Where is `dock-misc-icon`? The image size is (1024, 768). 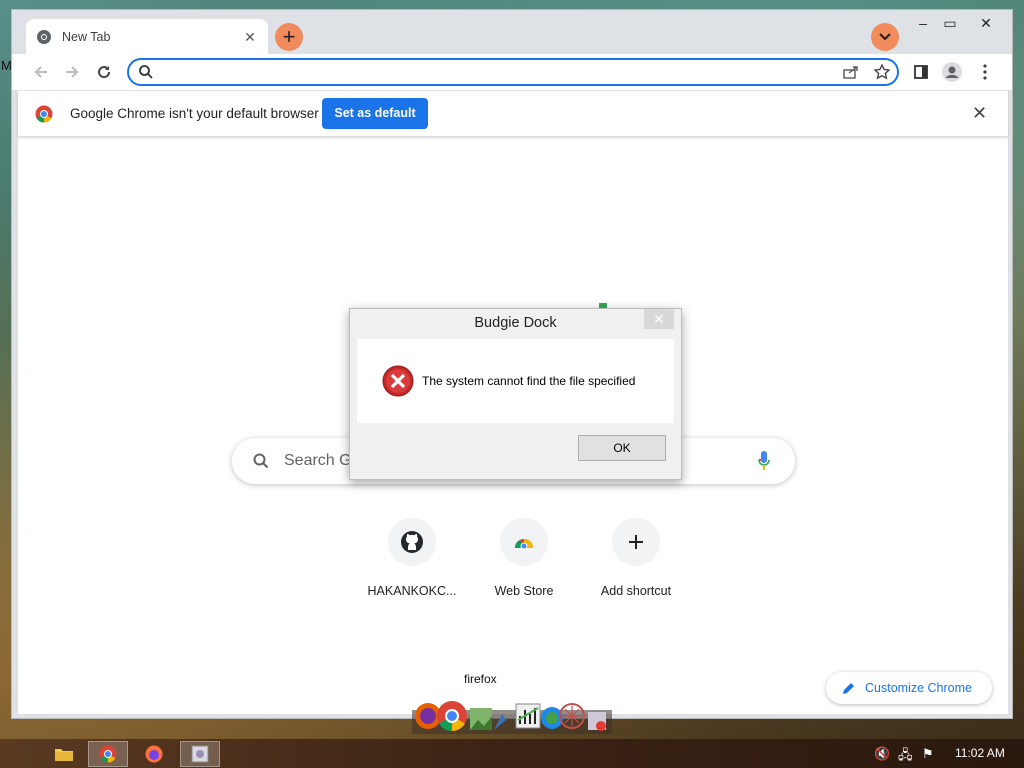 dock-misc-icon is located at coordinates (597, 721).